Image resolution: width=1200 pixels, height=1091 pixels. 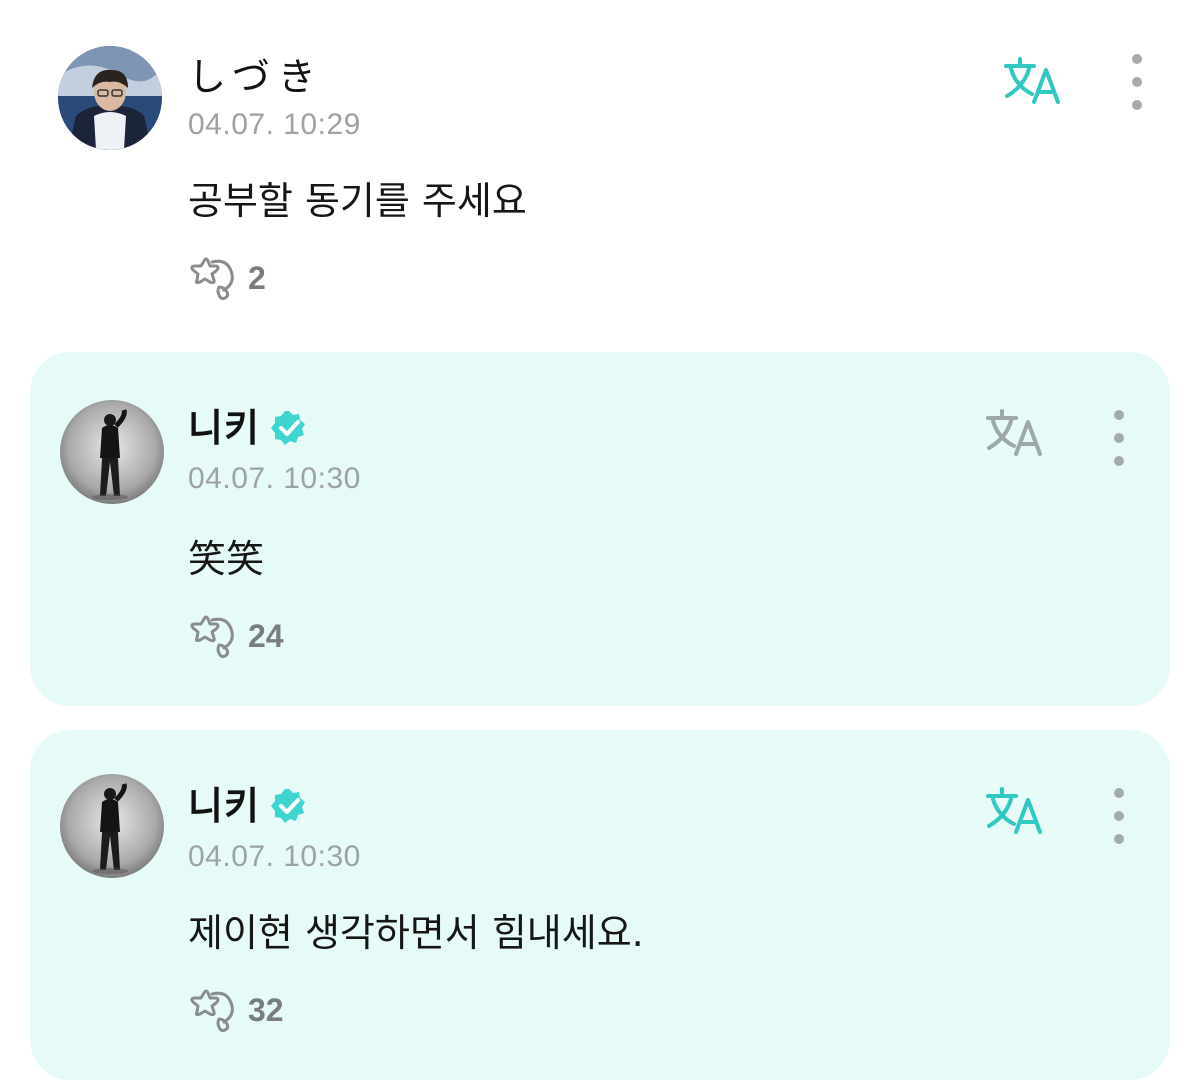 What do you see at coordinates (257, 277) in the screenshot?
I see `reaction-count: 2` at bounding box center [257, 277].